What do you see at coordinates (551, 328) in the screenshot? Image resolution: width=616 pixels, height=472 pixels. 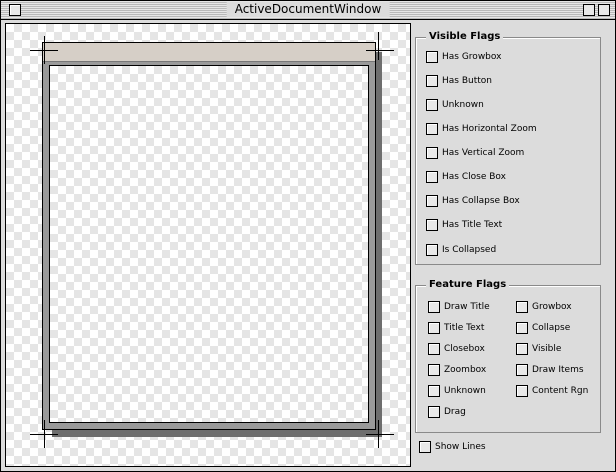 I see `checkbox-label: Collapse` at bounding box center [551, 328].